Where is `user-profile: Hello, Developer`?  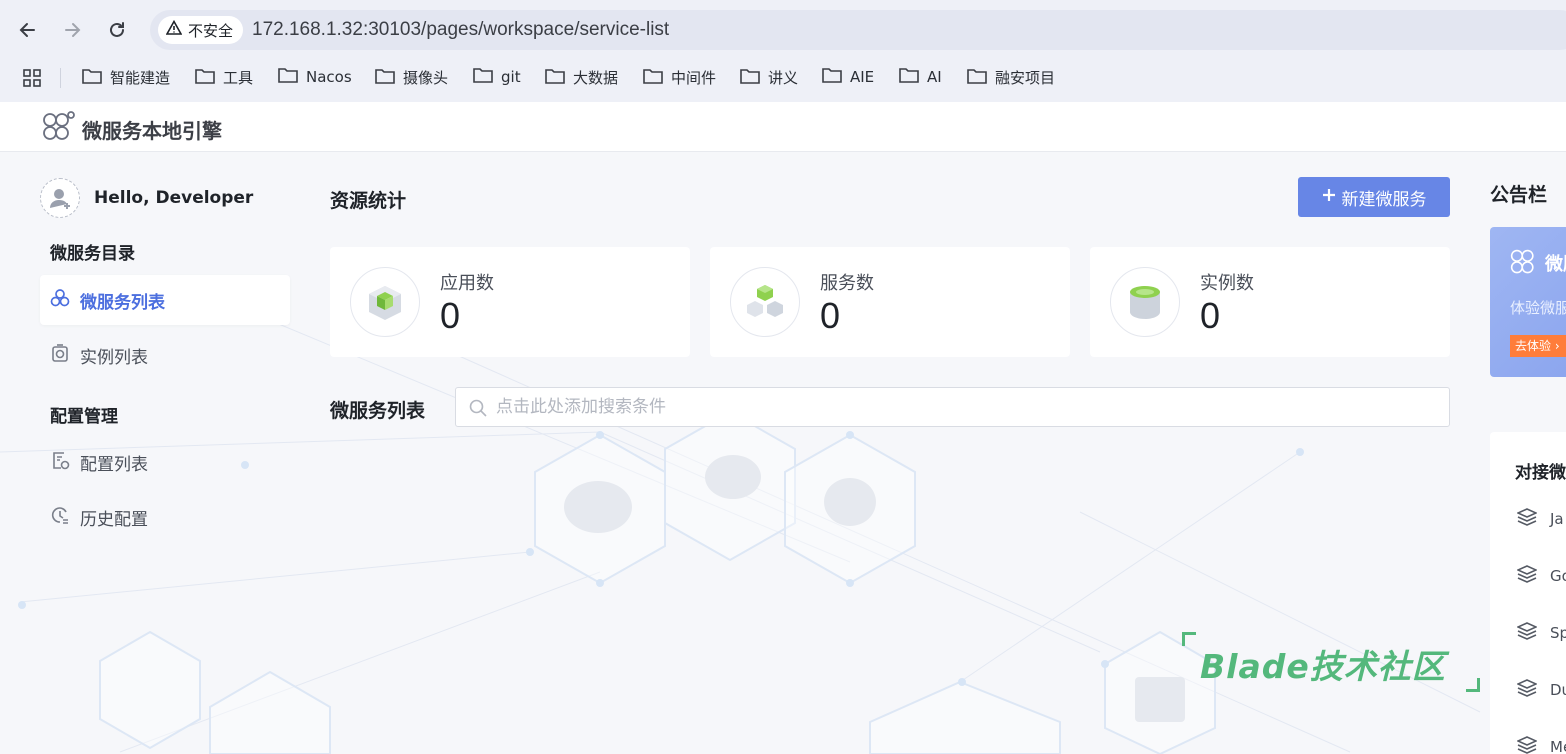
user-profile: Hello, Developer is located at coordinates (146, 198).